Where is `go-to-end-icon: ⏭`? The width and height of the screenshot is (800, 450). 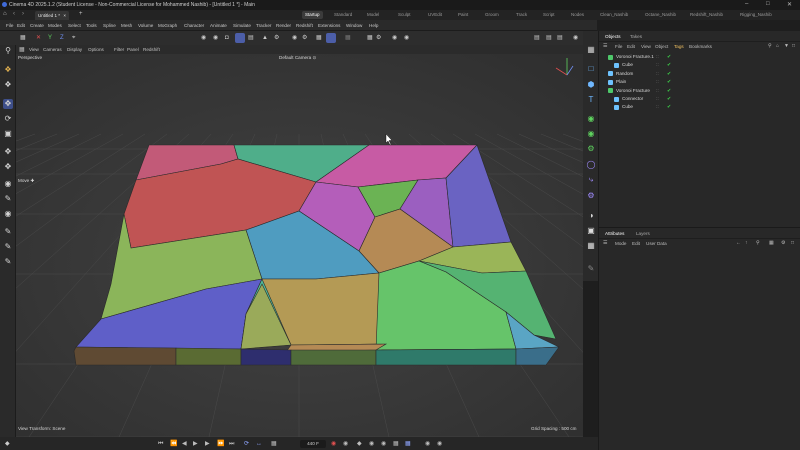 go-to-end-icon: ⏭ is located at coordinates (231, 444).